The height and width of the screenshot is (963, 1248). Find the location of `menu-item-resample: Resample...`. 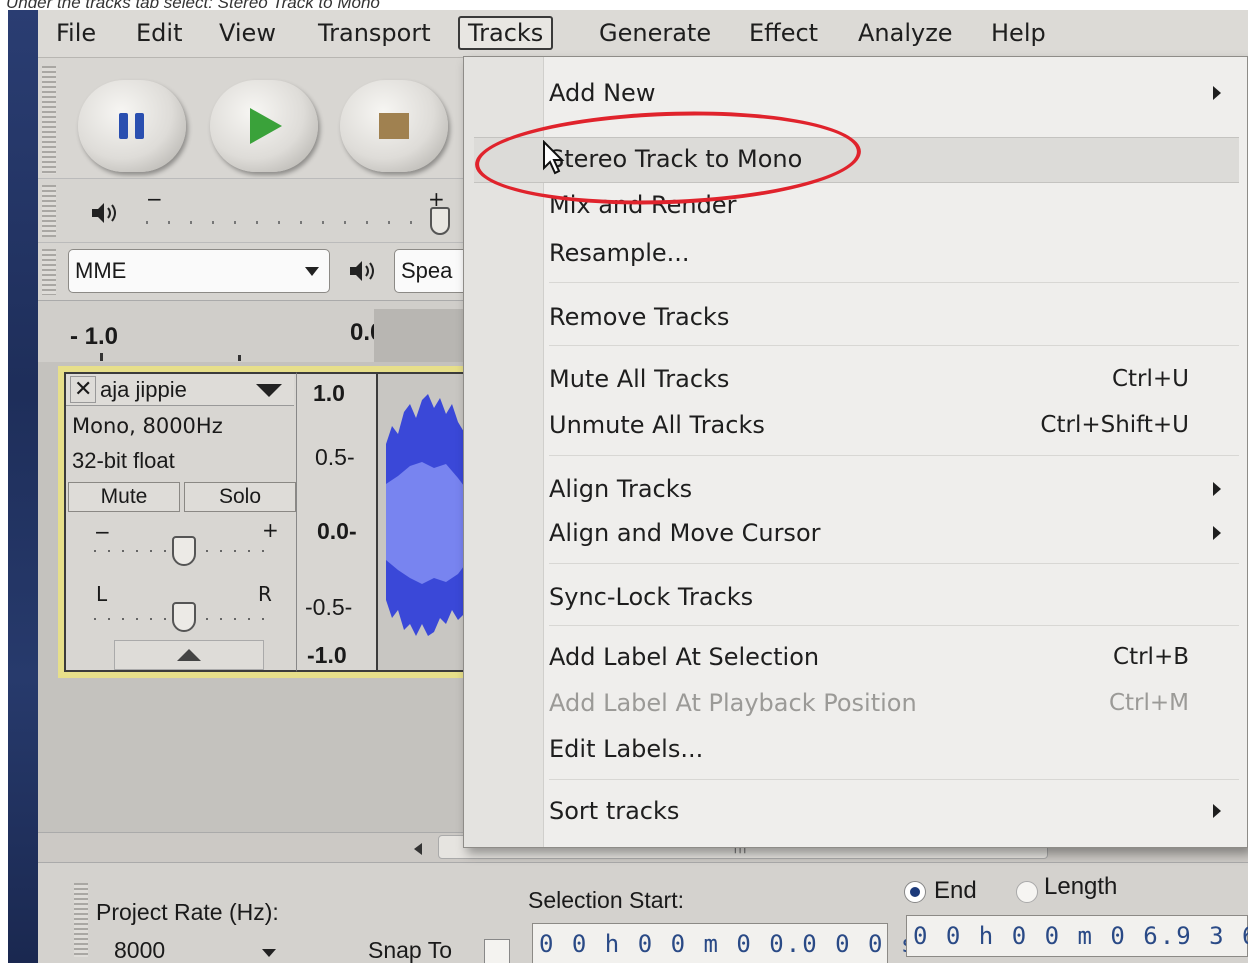

menu-item-resample: Resample... is located at coordinates (894, 253).